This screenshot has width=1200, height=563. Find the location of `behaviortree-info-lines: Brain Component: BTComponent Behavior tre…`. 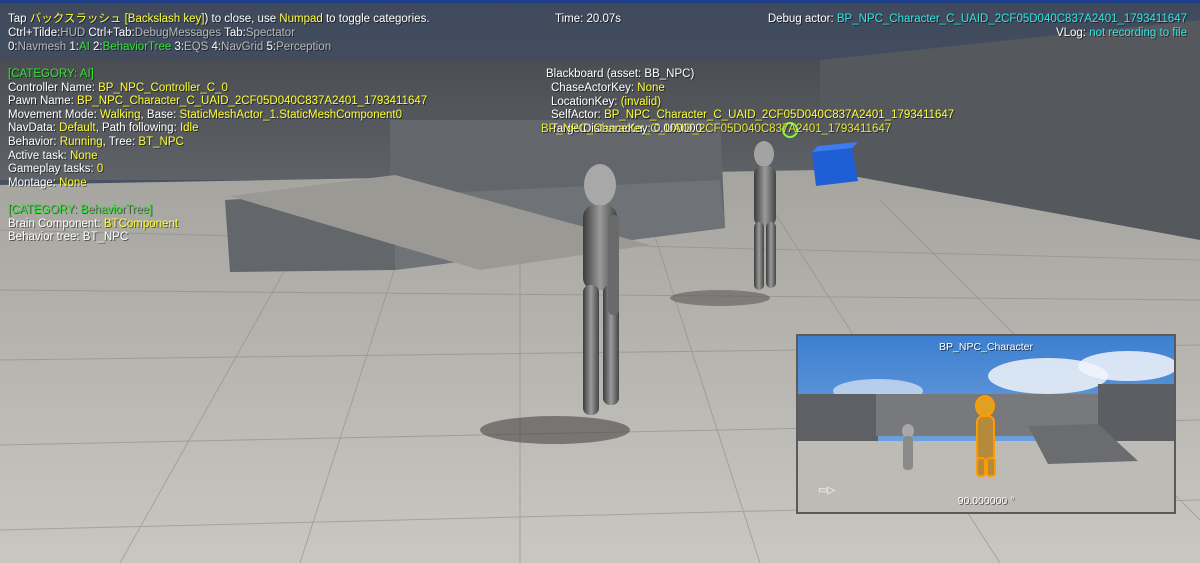

behaviortree-info-lines: Brain Component: BTComponent Behavior tre… is located at coordinates (217, 231).